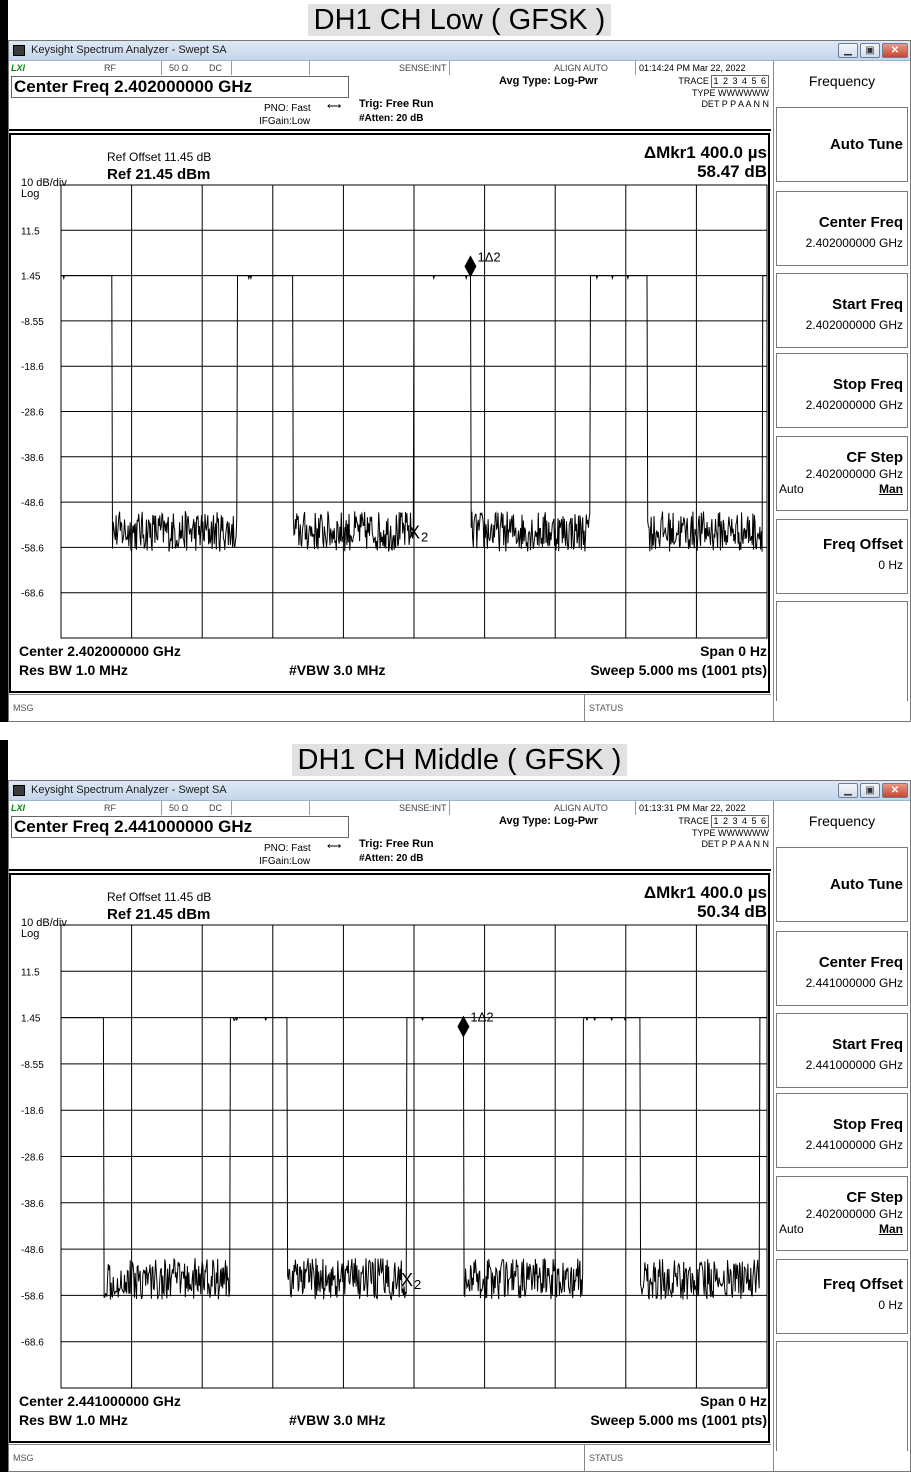 The image size is (911, 1472). Describe the element at coordinates (692, 68) in the screenshot. I see `timestamp: 01:14:24 PM Mar 22, 2022` at that location.